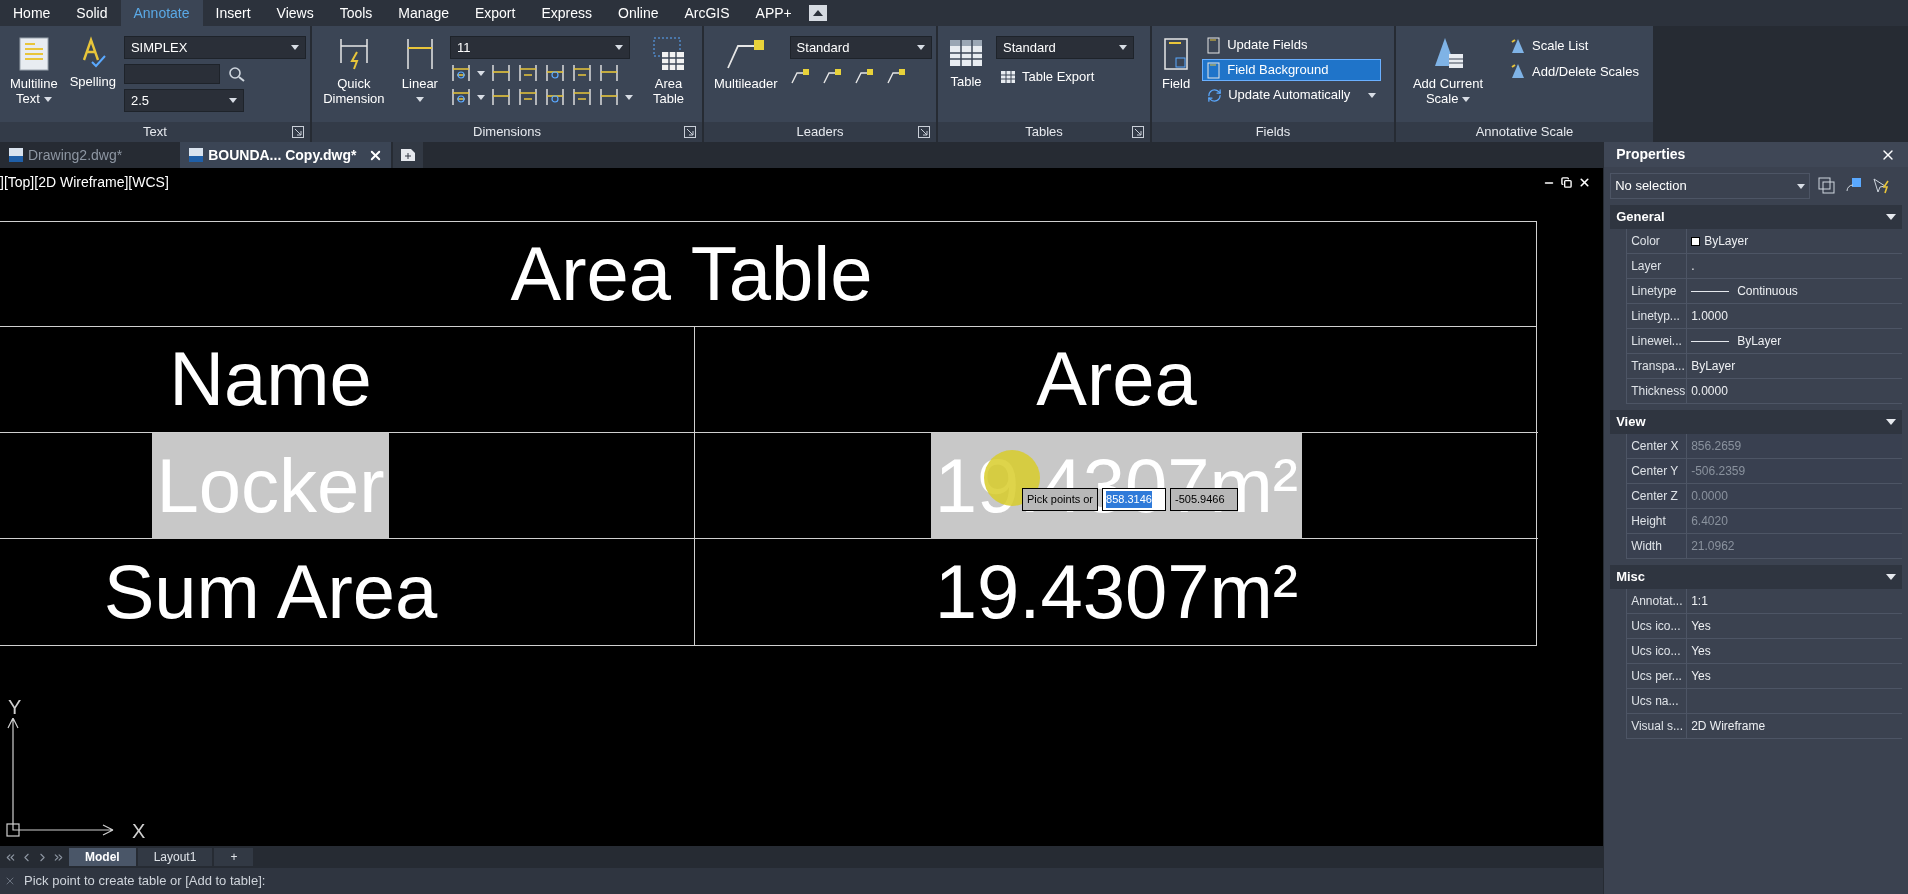  I want to click on new-tab-button, so click(408, 155).